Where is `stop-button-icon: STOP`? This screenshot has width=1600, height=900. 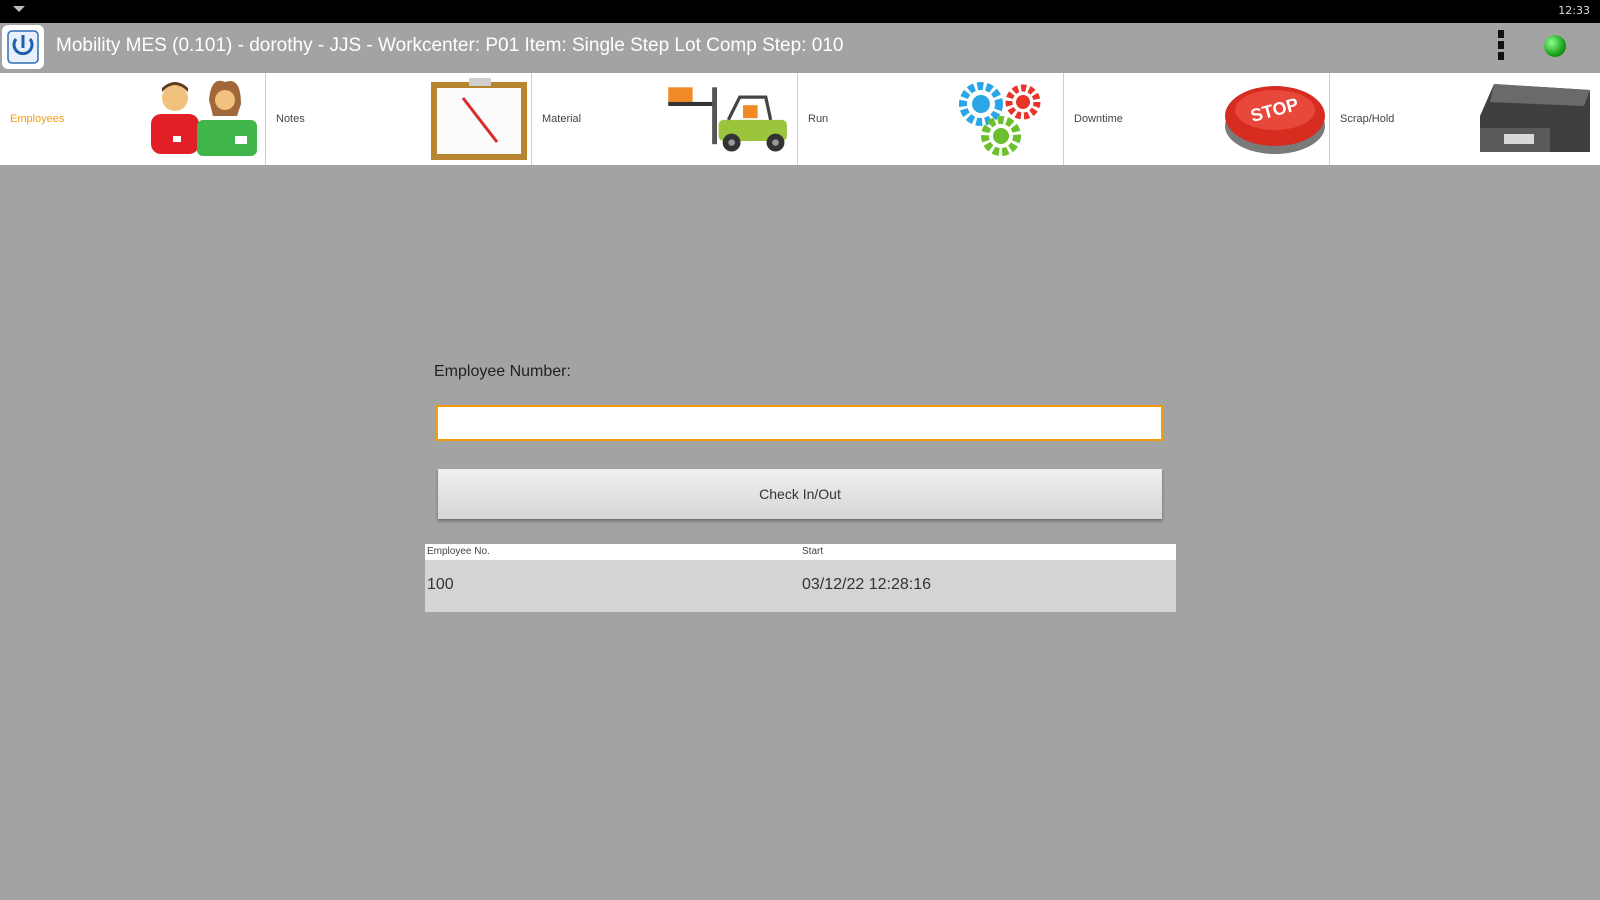 stop-button-icon: STOP is located at coordinates (1275, 120).